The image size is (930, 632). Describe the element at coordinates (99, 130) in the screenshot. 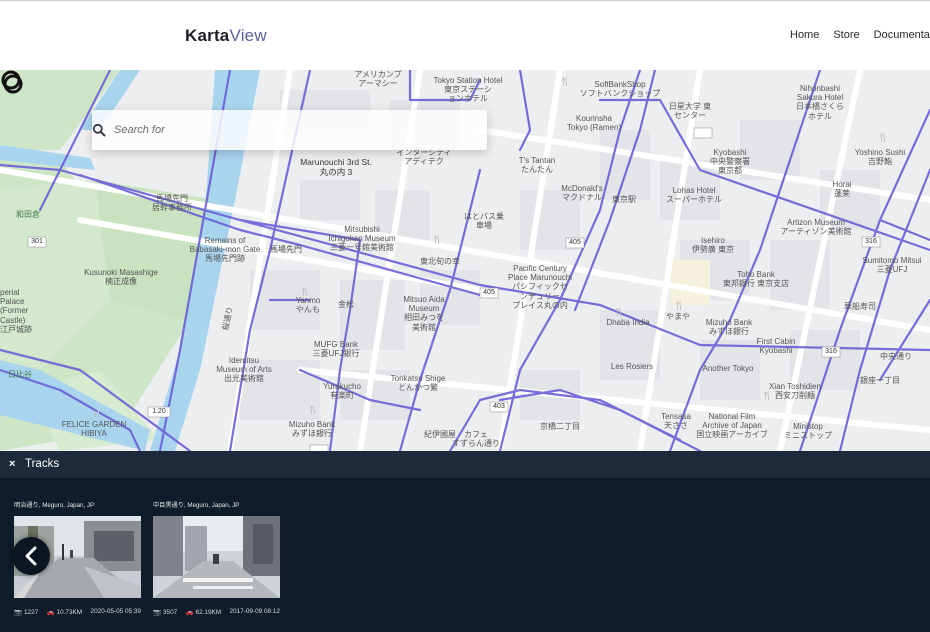

I see `search-icon` at that location.